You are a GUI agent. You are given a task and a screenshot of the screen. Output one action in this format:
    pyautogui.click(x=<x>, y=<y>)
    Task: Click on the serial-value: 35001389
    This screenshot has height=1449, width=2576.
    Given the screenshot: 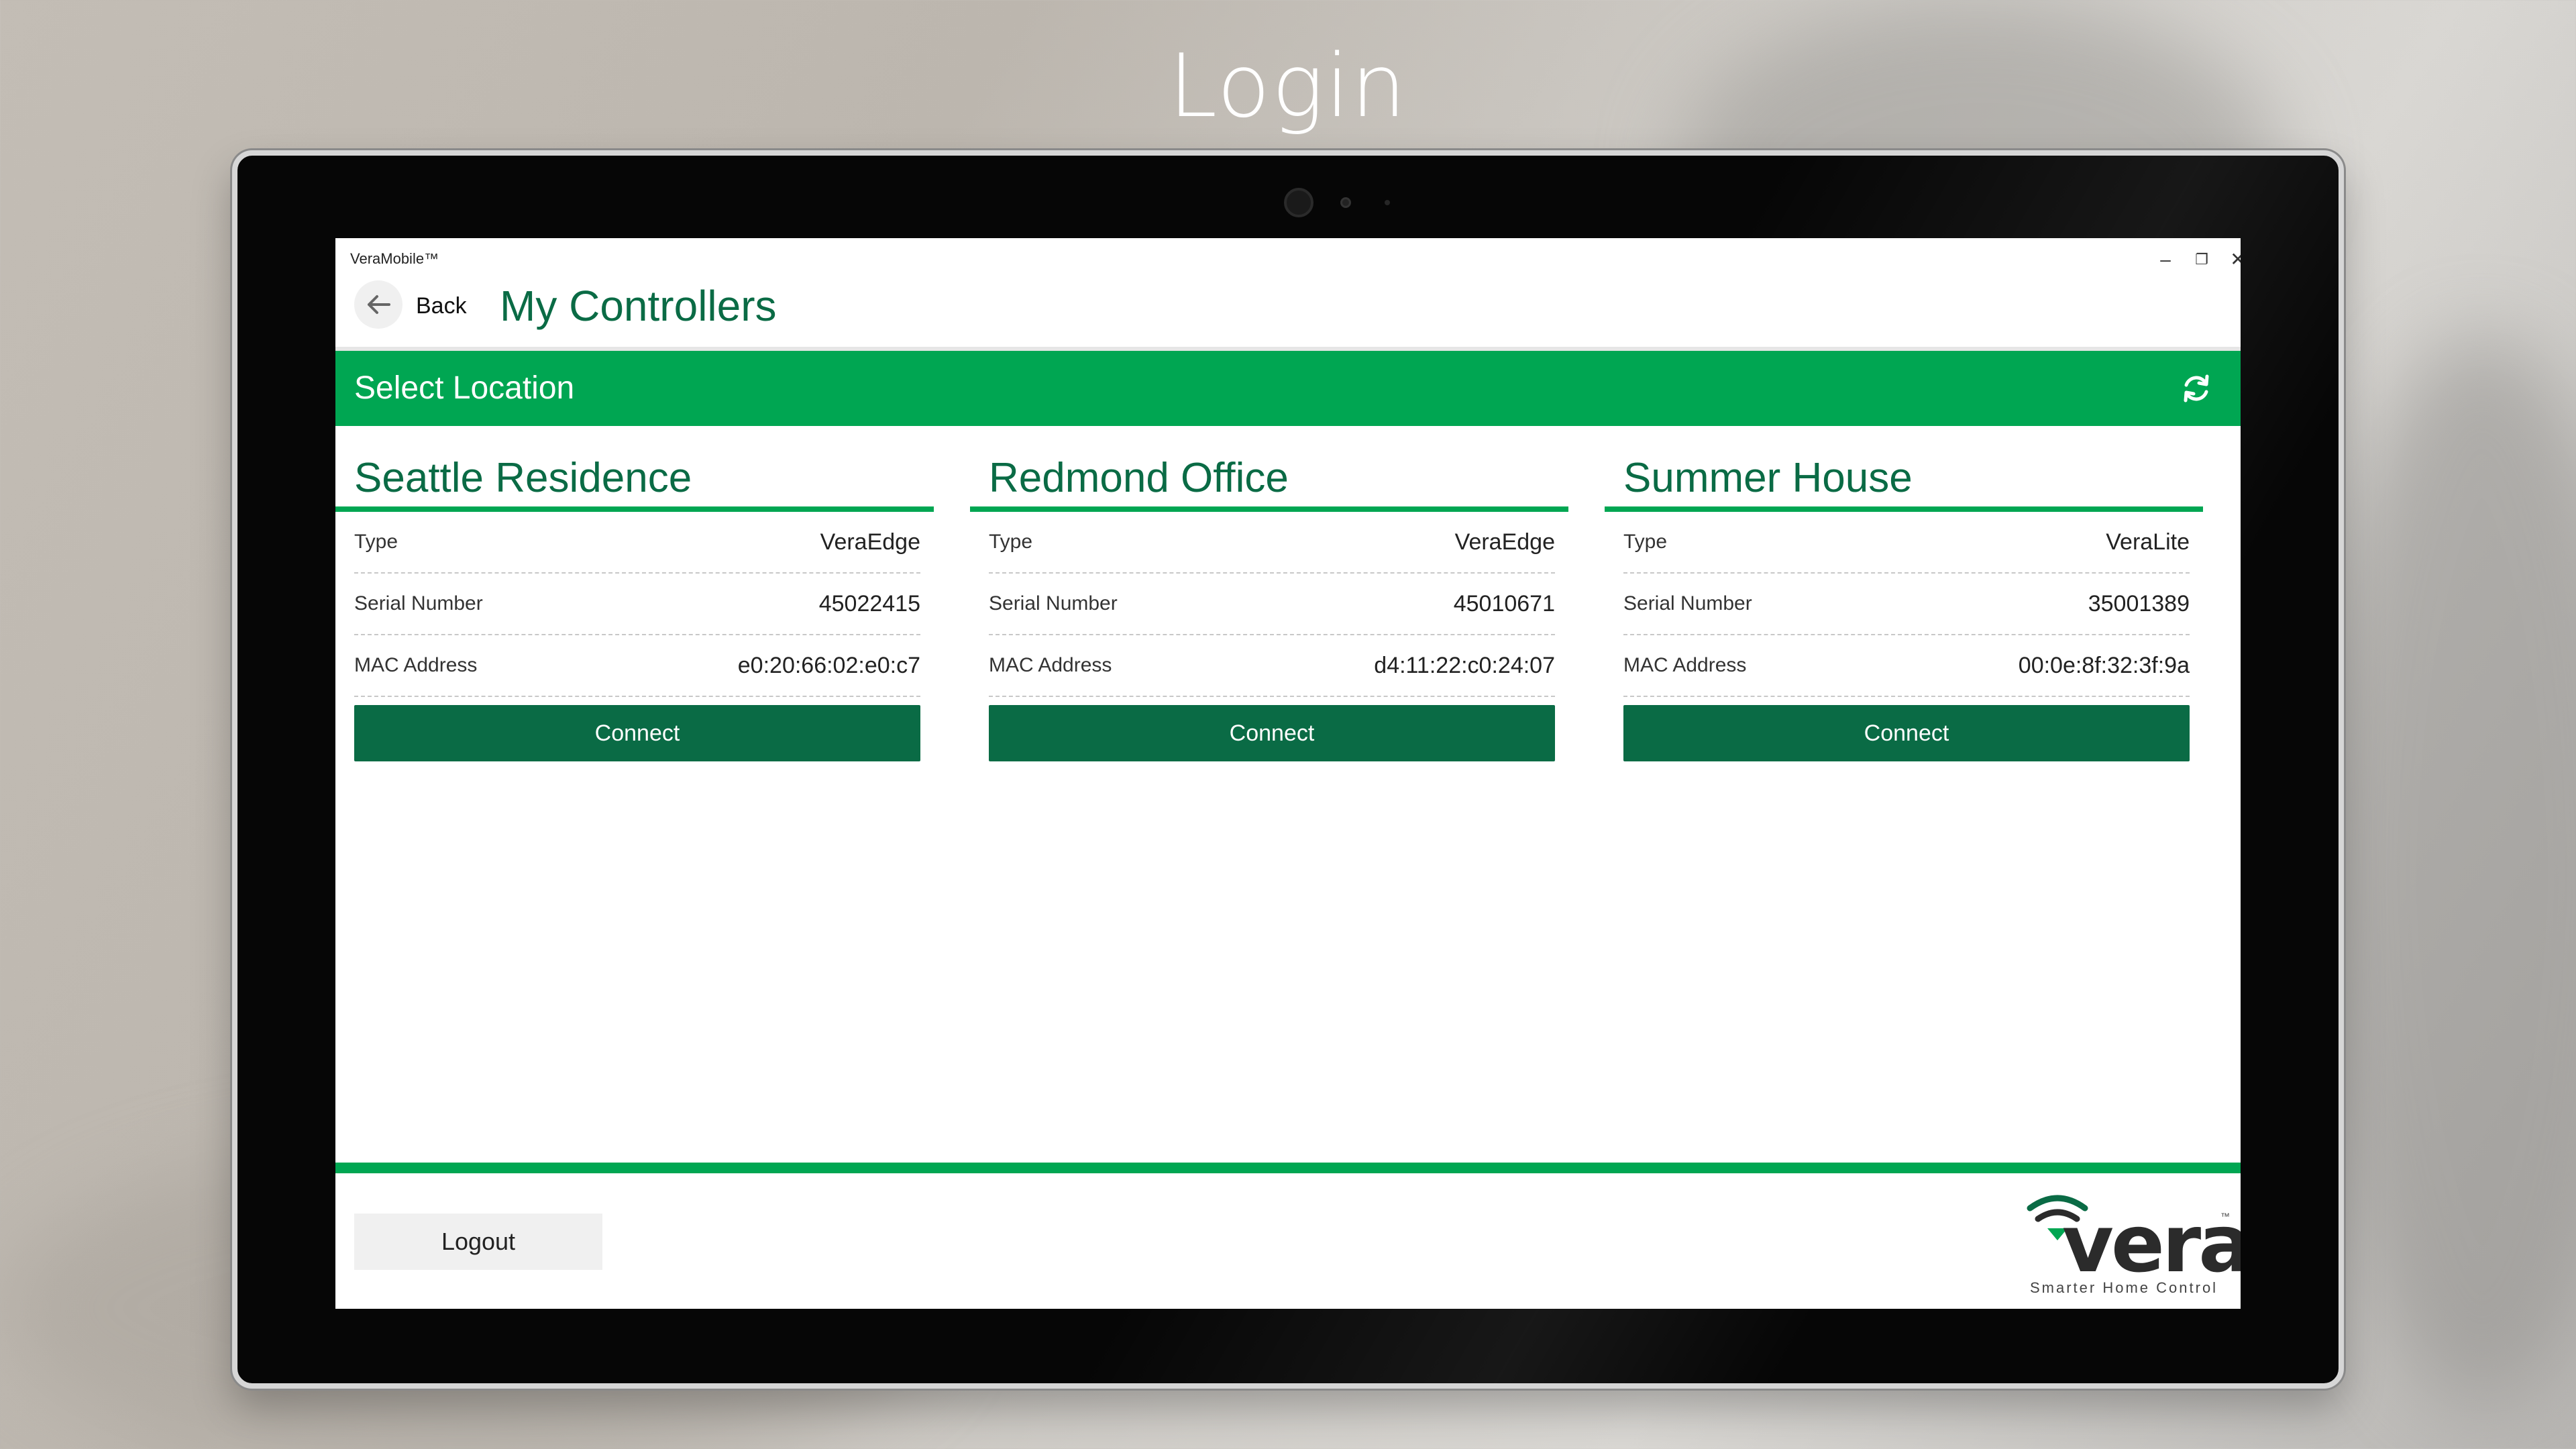 What is the action you would take?
    pyautogui.click(x=2139, y=603)
    